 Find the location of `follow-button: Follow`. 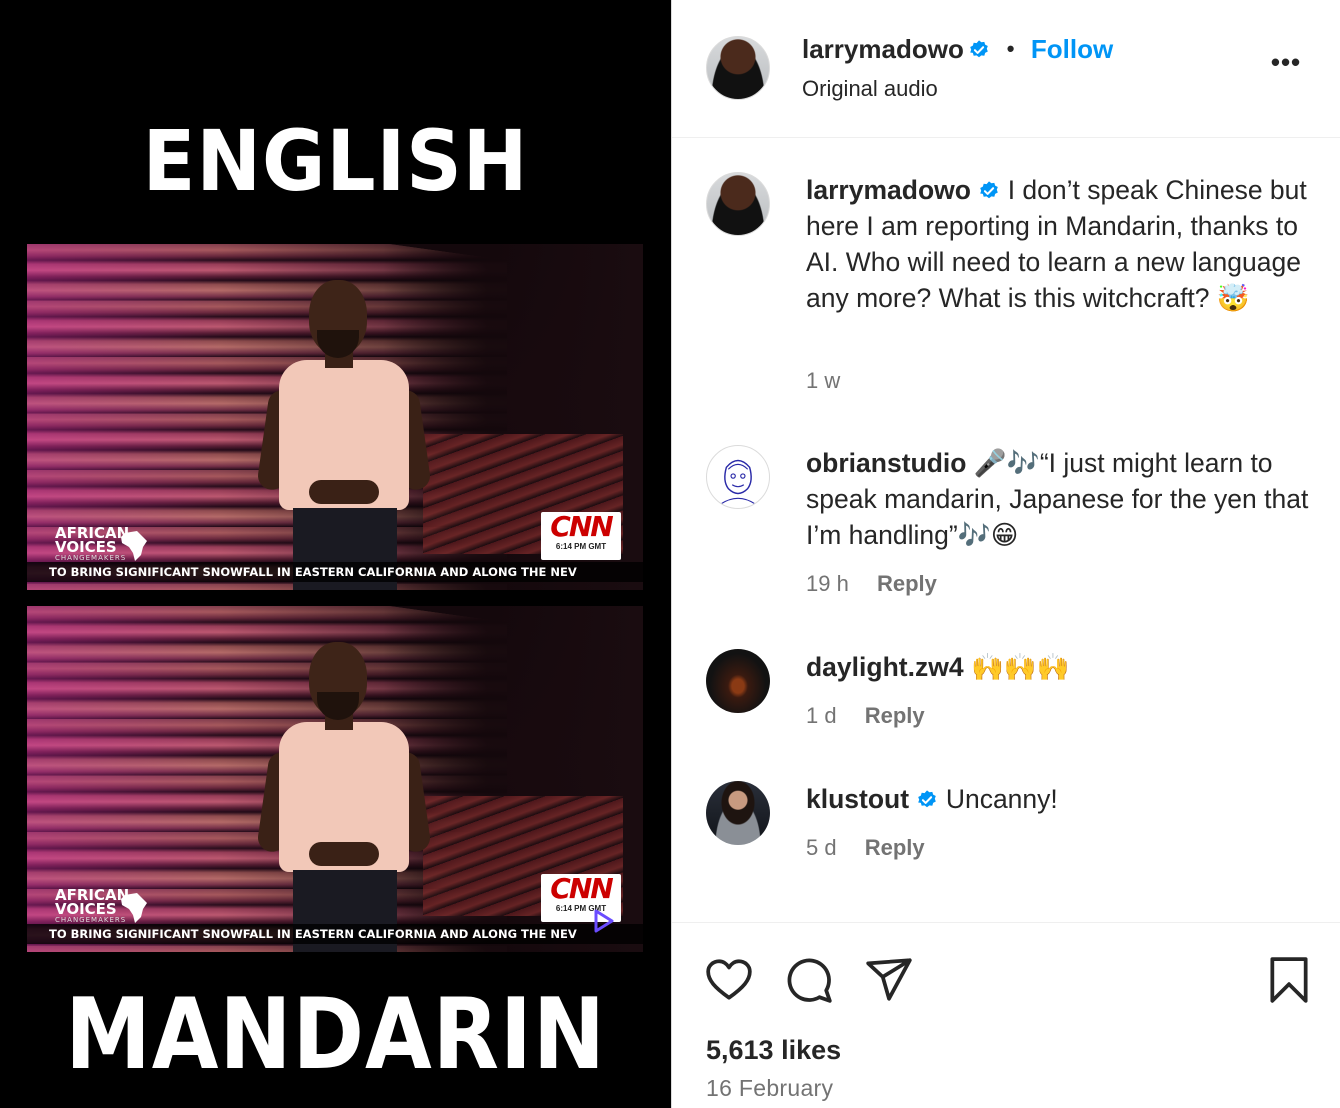

follow-button: Follow is located at coordinates (1072, 49).